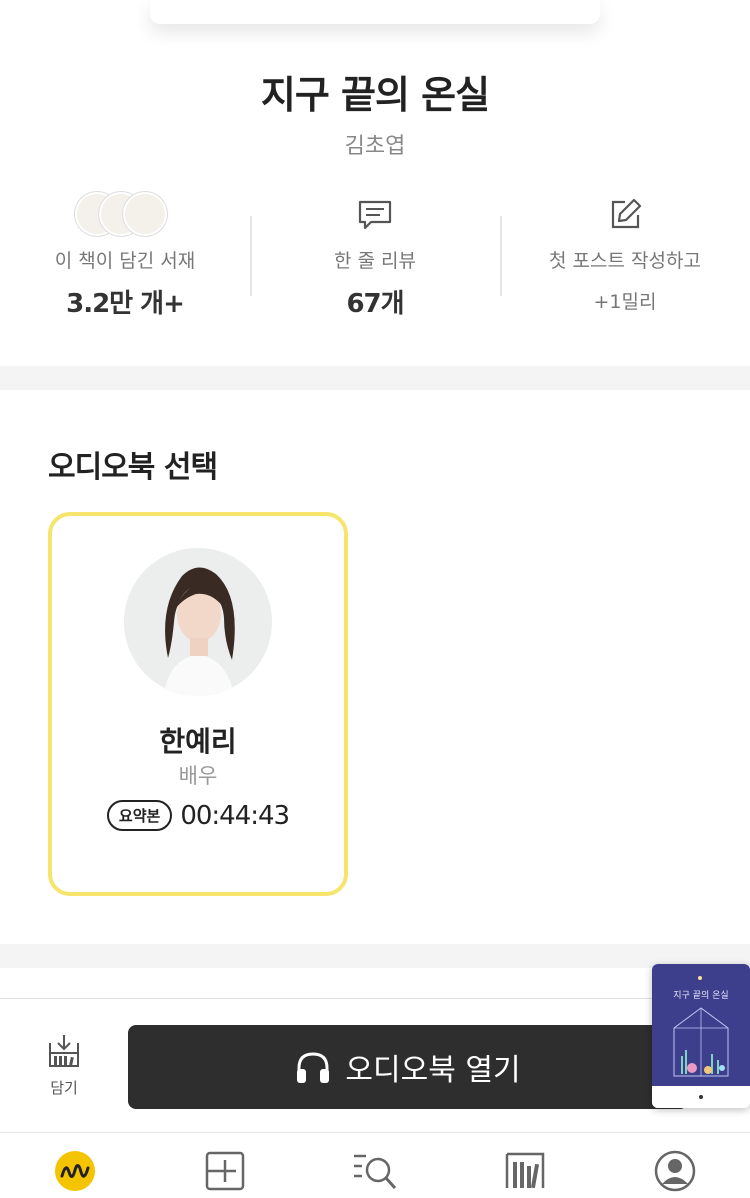  What do you see at coordinates (313, 1067) in the screenshot?
I see `headphones-icon` at bounding box center [313, 1067].